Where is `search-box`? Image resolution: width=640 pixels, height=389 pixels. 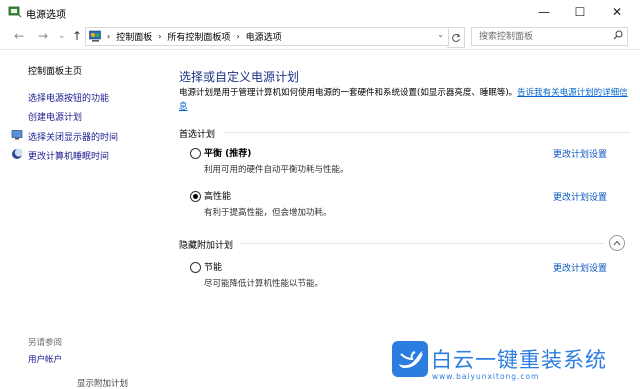 search-box is located at coordinates (549, 36).